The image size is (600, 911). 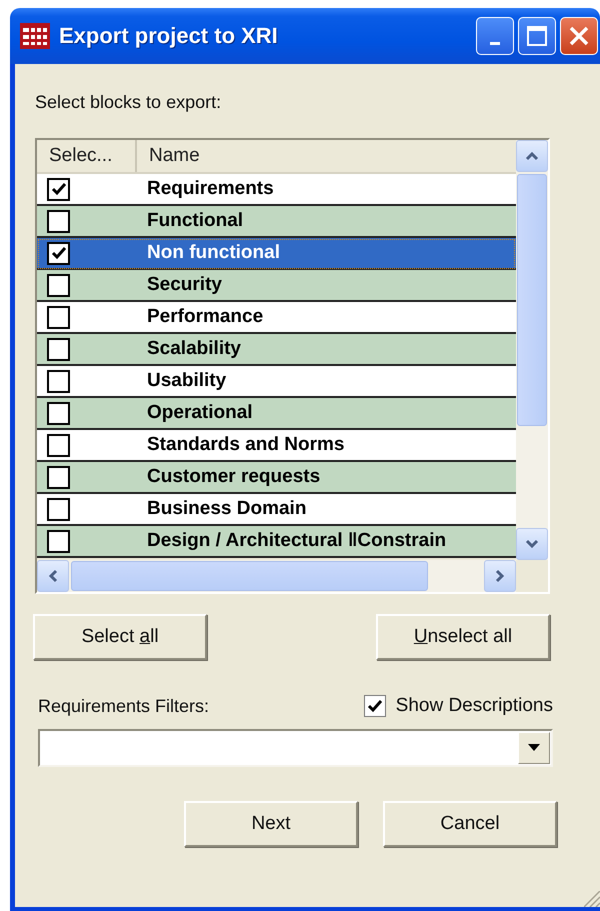 I want to click on horizontal-scrollbar, so click(x=276, y=576).